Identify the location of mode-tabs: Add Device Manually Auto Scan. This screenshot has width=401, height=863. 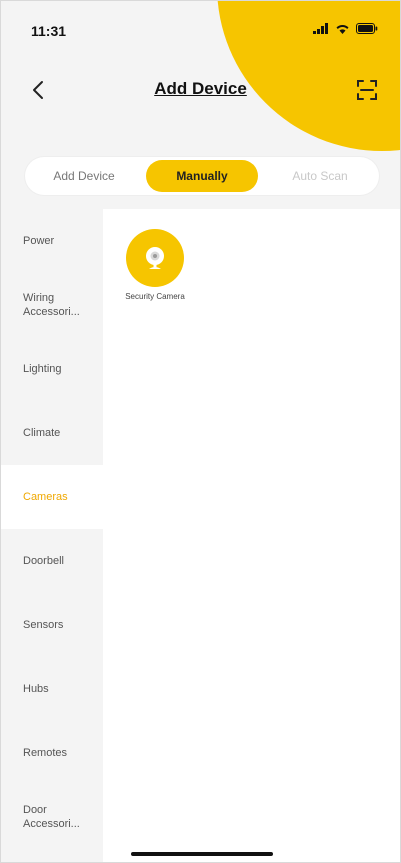
(202, 176).